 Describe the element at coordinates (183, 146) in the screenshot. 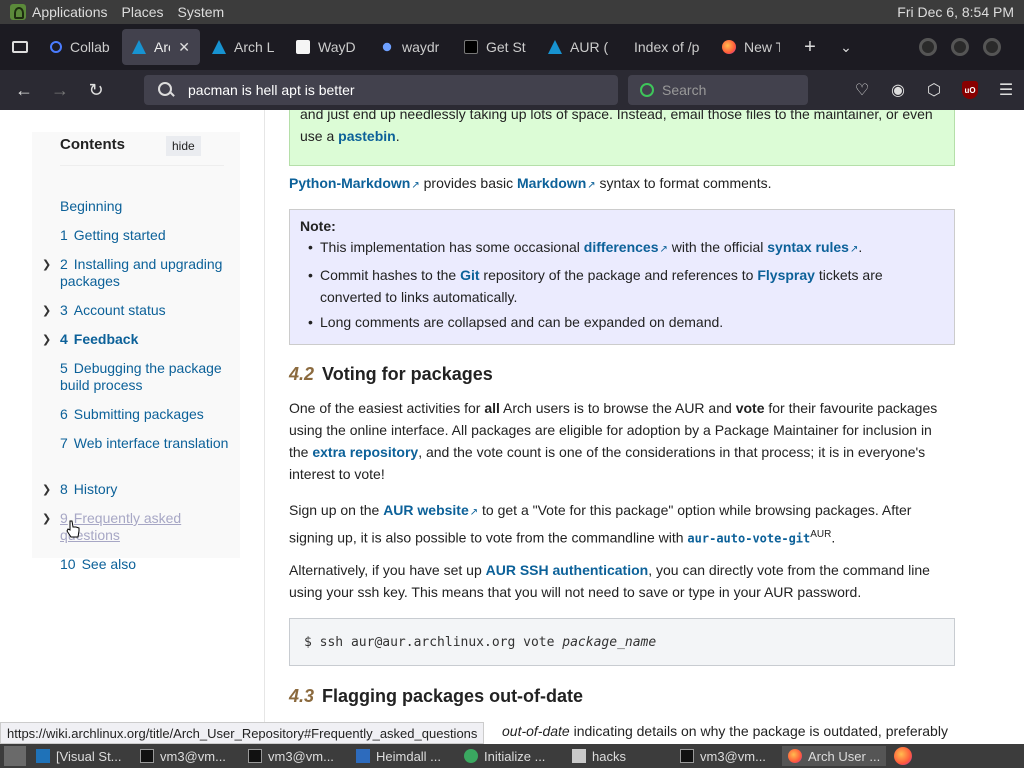

I see `toc-hide-button: hide` at that location.